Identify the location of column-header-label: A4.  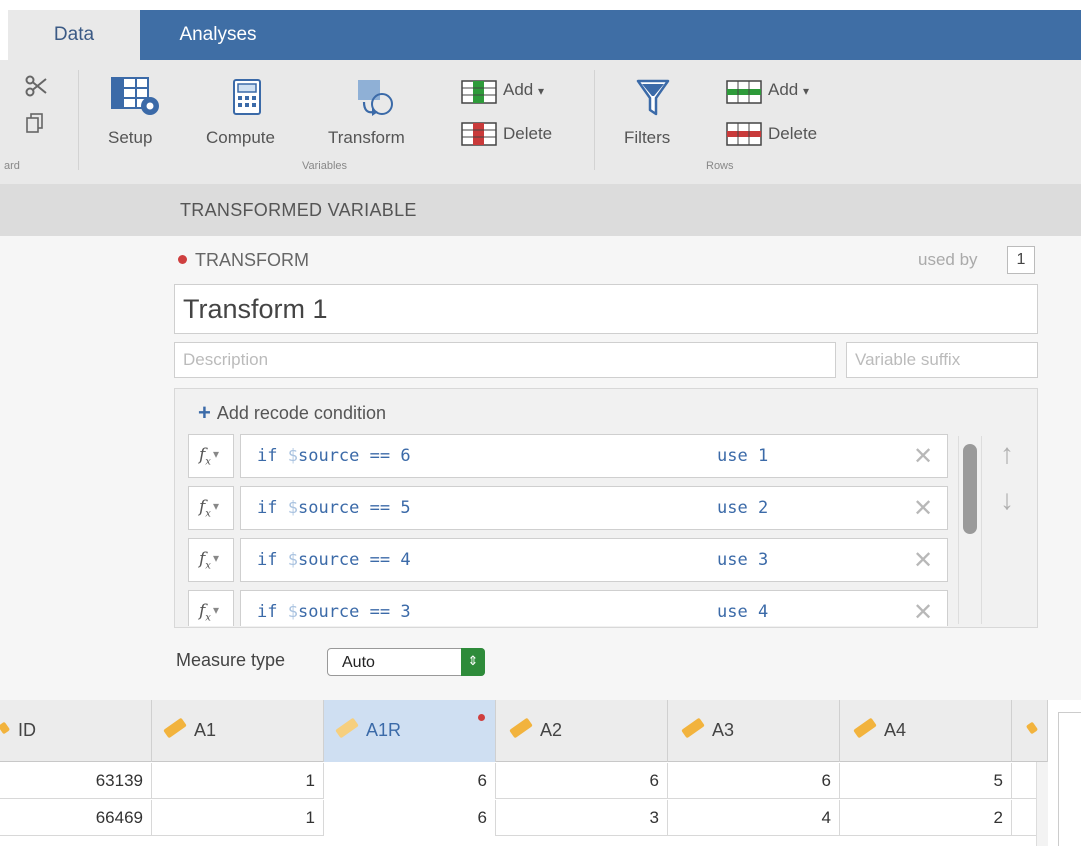
(895, 730).